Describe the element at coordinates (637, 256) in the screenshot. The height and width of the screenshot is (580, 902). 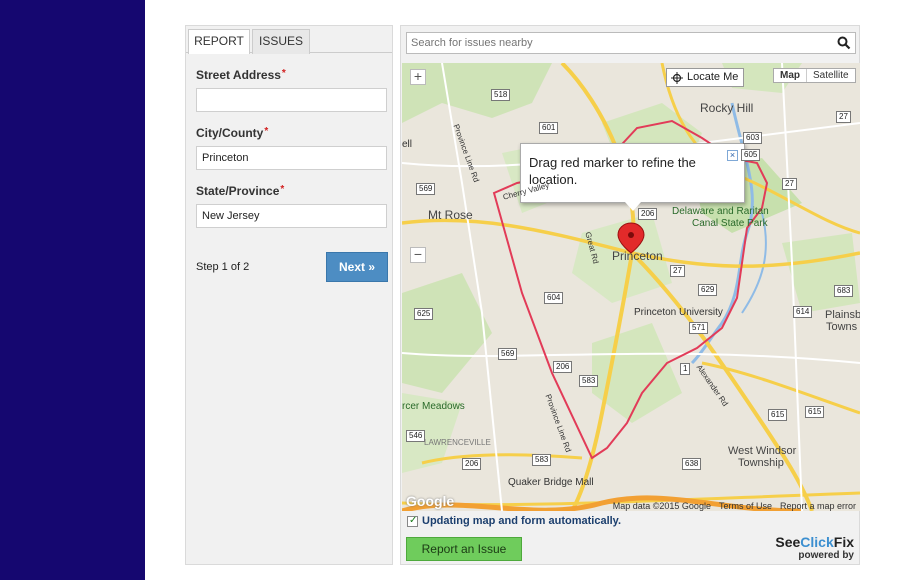
I see `place-label: Princeton` at that location.